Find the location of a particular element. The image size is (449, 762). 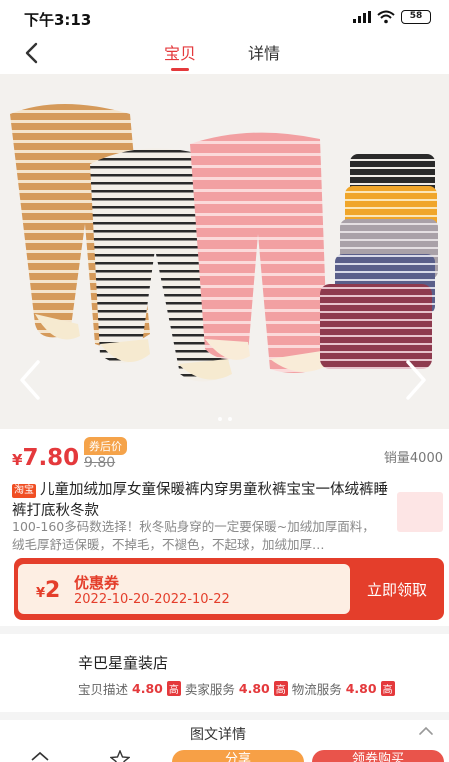

tab-baby: 宝贝 is located at coordinates (180, 52).